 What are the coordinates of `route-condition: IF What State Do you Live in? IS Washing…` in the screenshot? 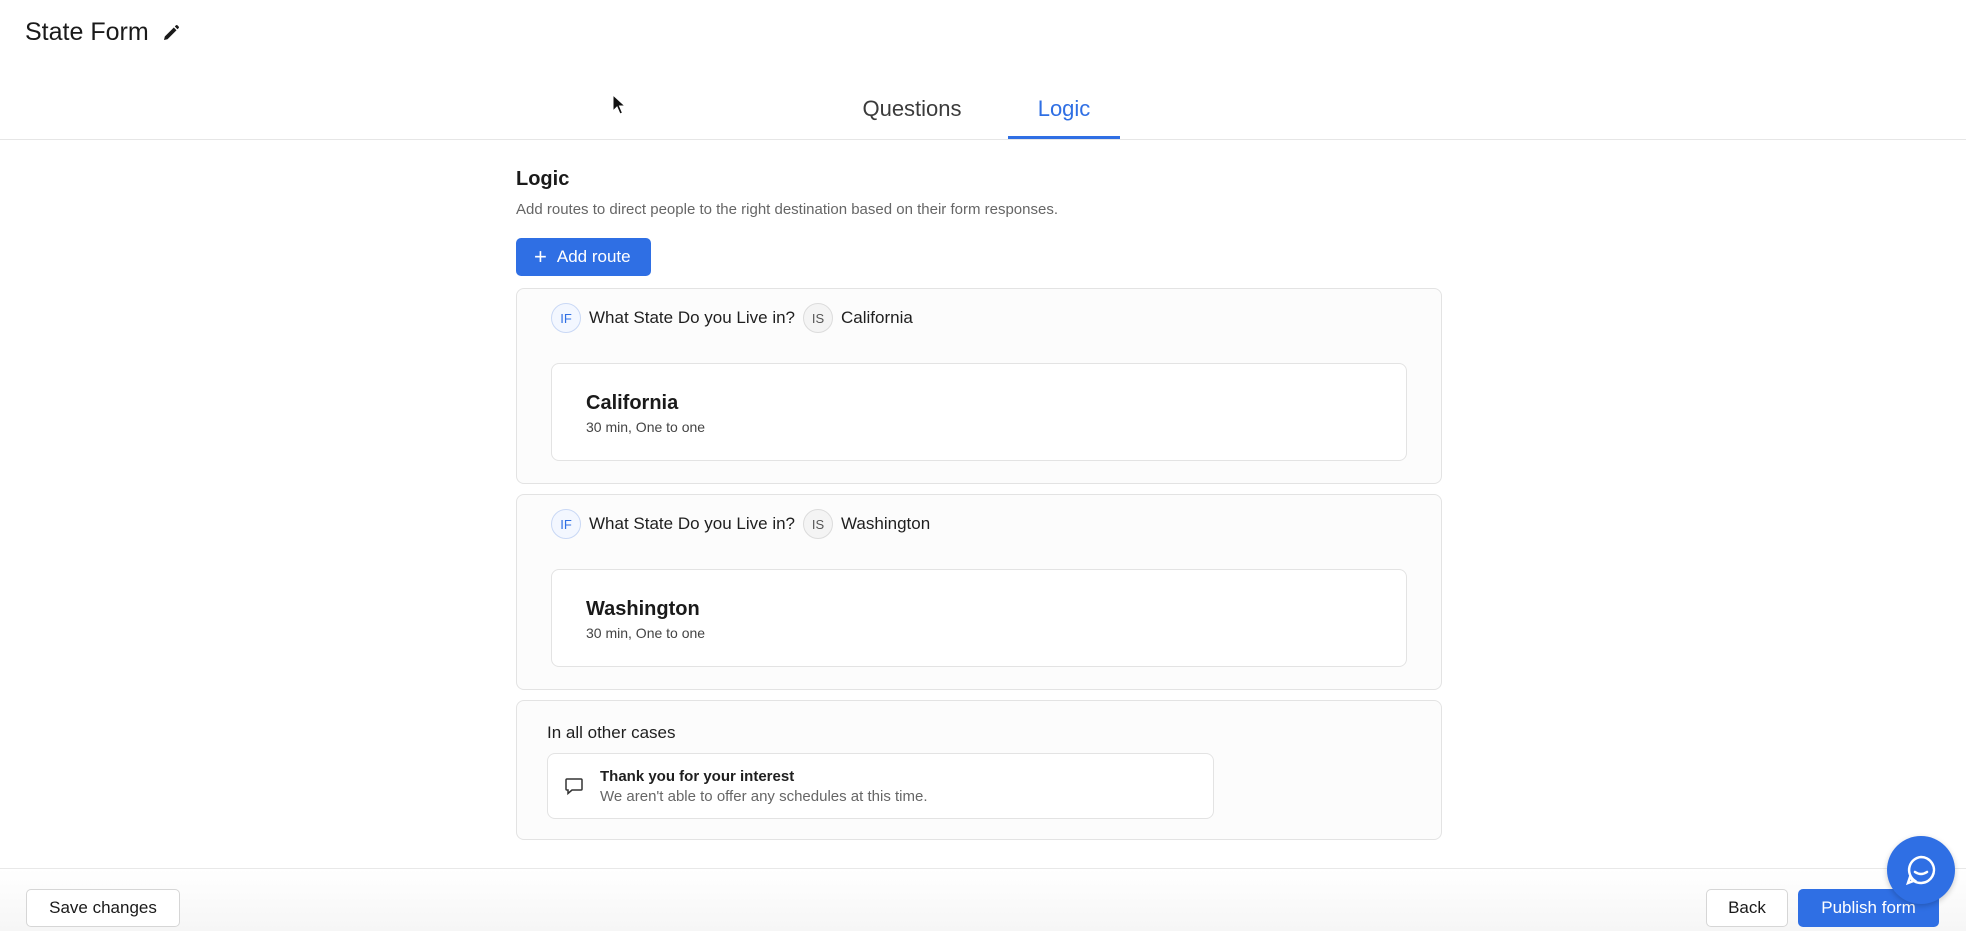 It's located at (979, 524).